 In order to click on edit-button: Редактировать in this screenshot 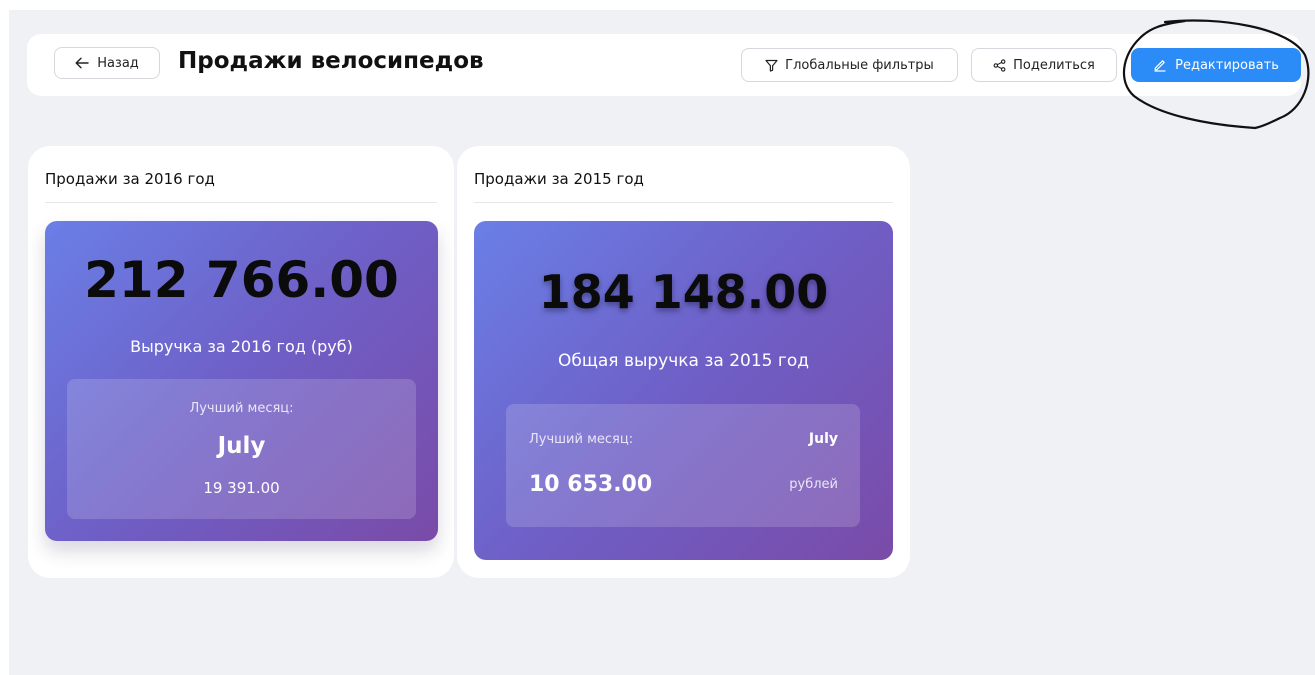, I will do `click(1216, 65)`.